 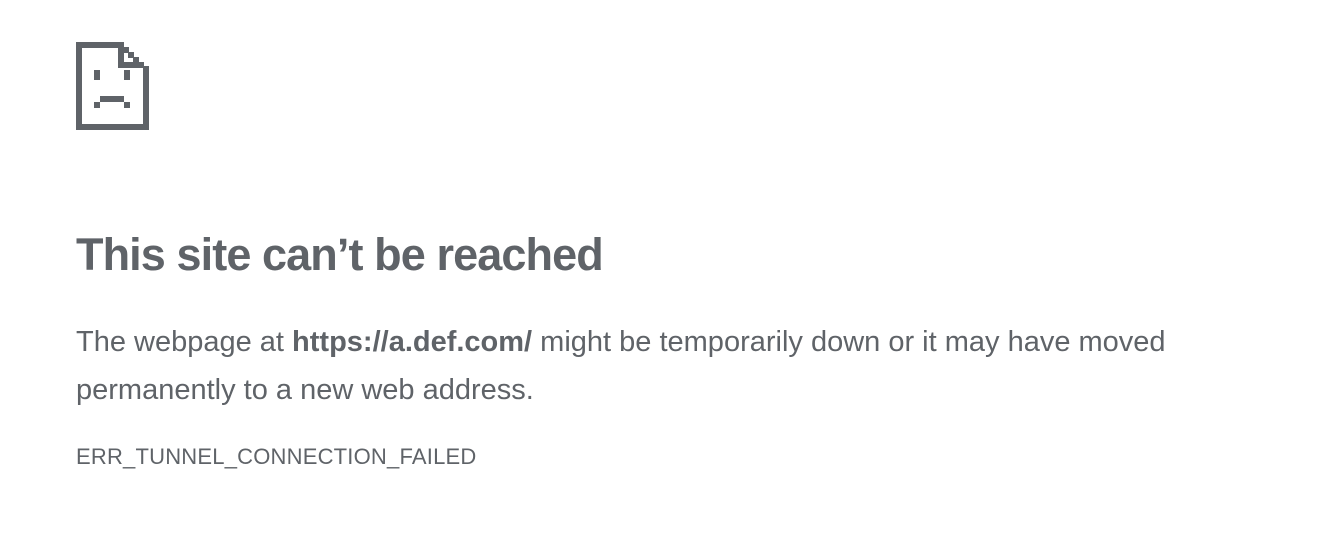 I want to click on error-heading: This site can’t be reached, so click(x=340, y=254).